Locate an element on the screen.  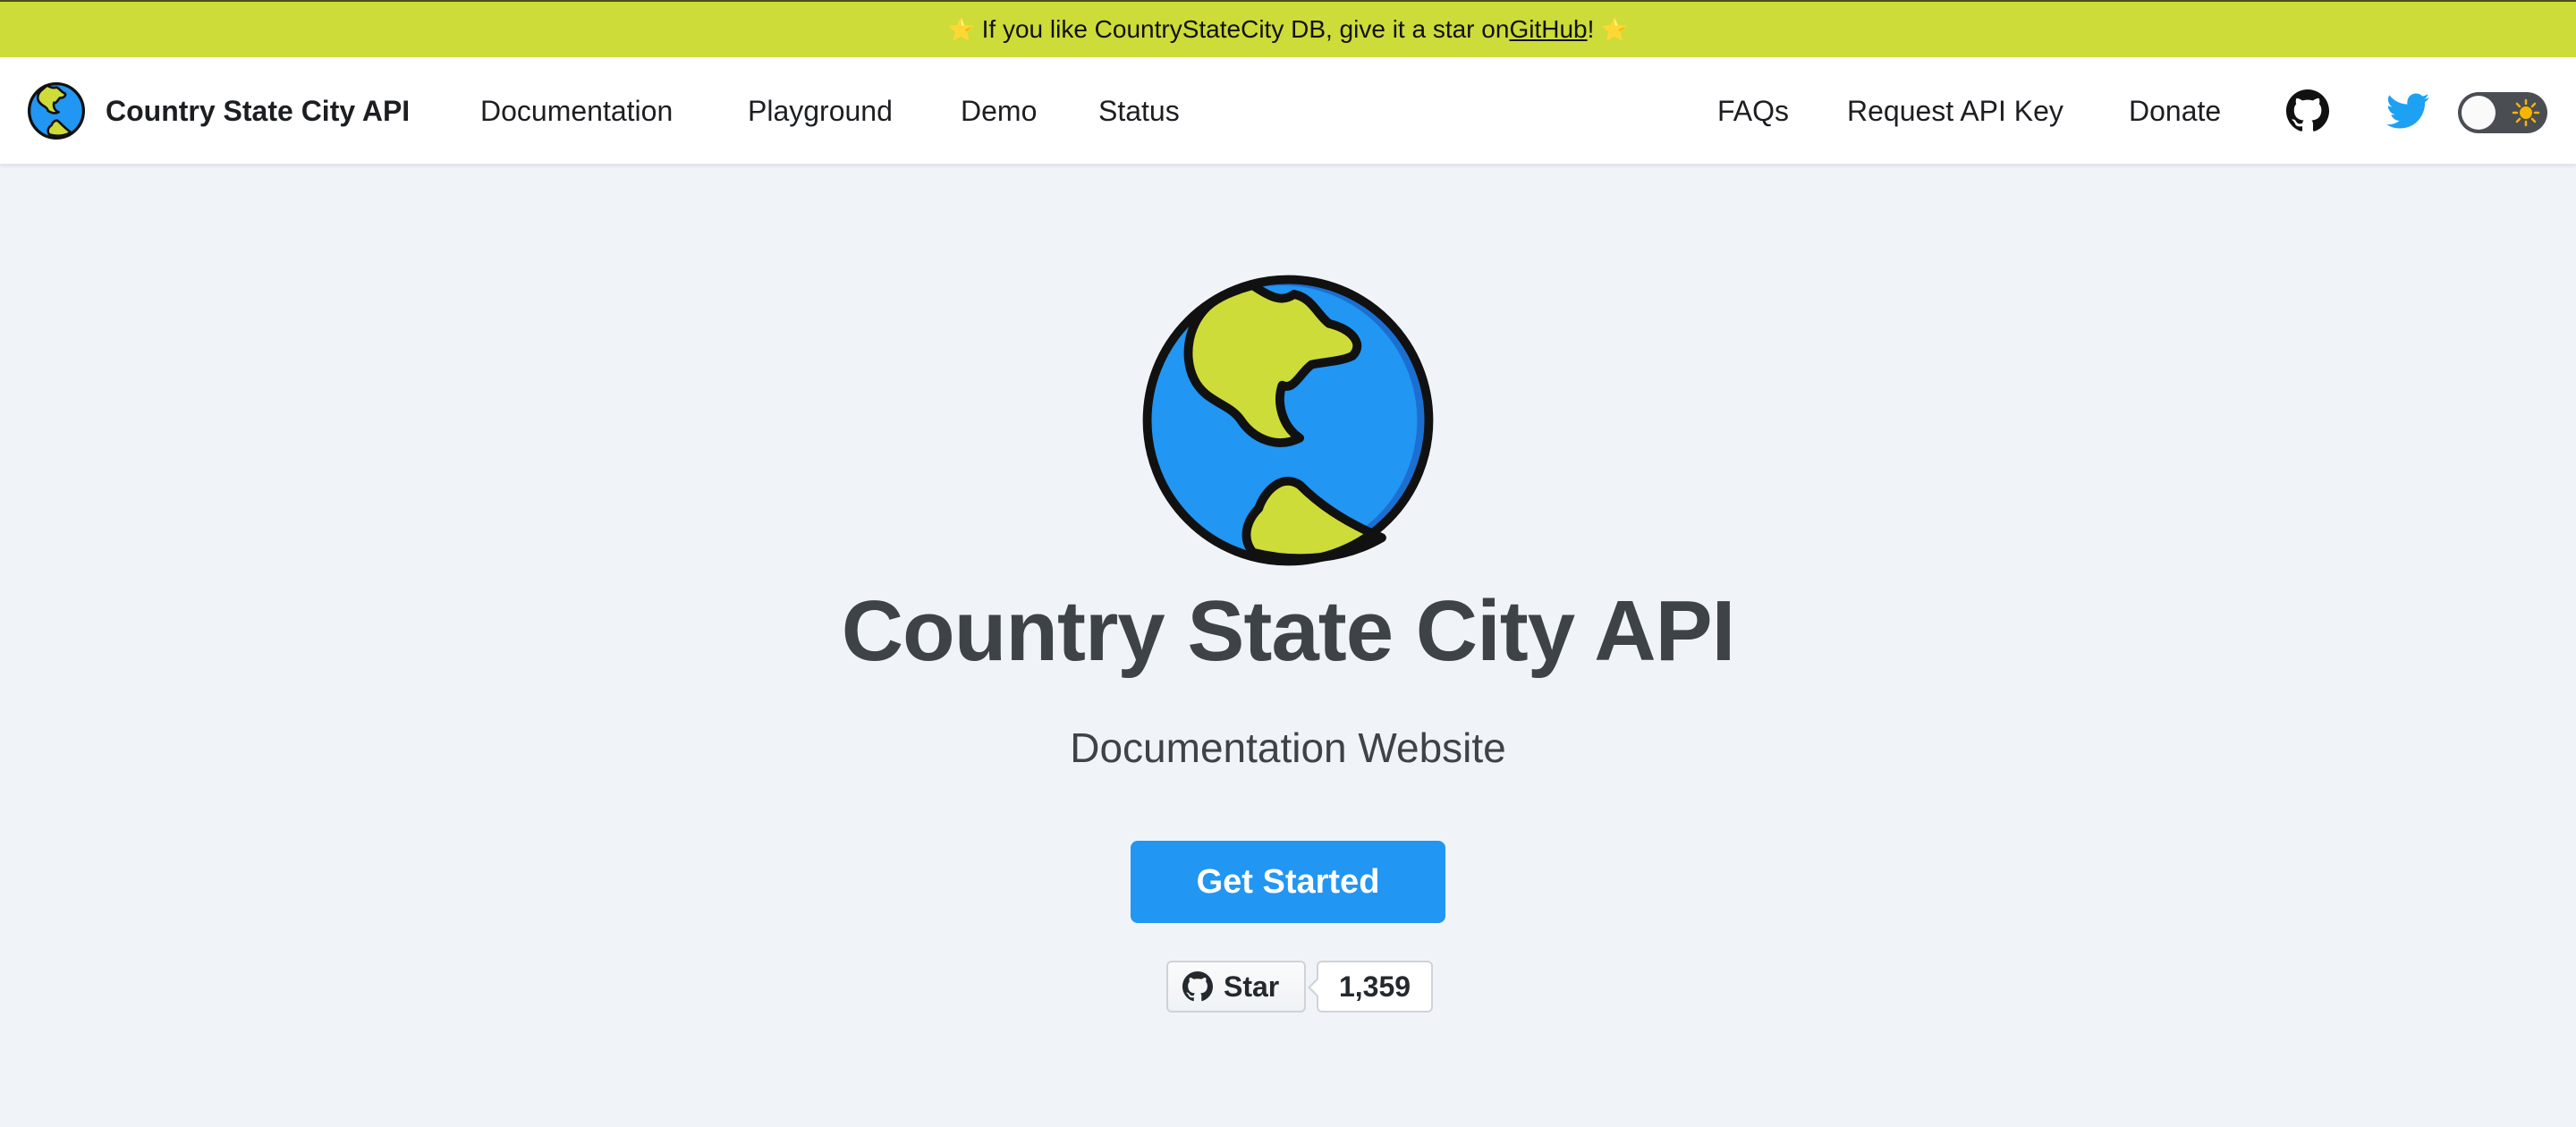
brand-link: Country State City API is located at coordinates (218, 111).